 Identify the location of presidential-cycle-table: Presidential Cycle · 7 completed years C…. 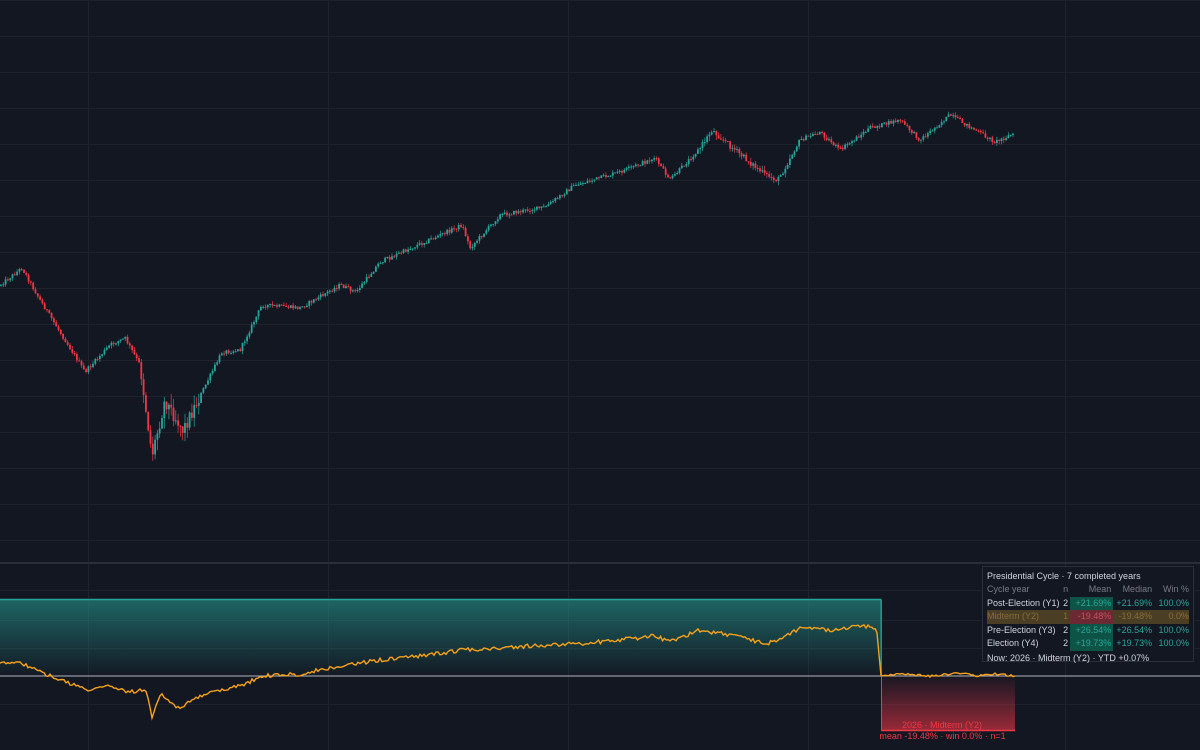
(1088, 614).